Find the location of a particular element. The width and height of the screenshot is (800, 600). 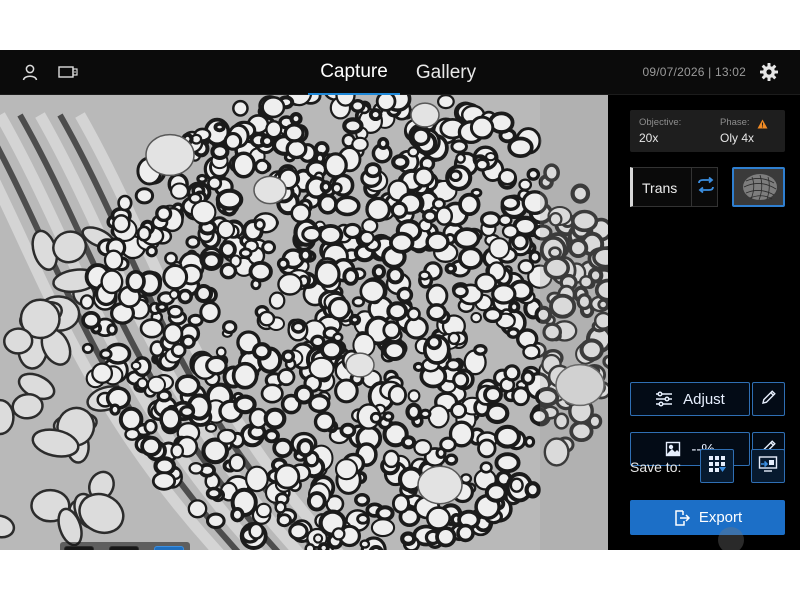

pencil-icon is located at coordinates (769, 399).